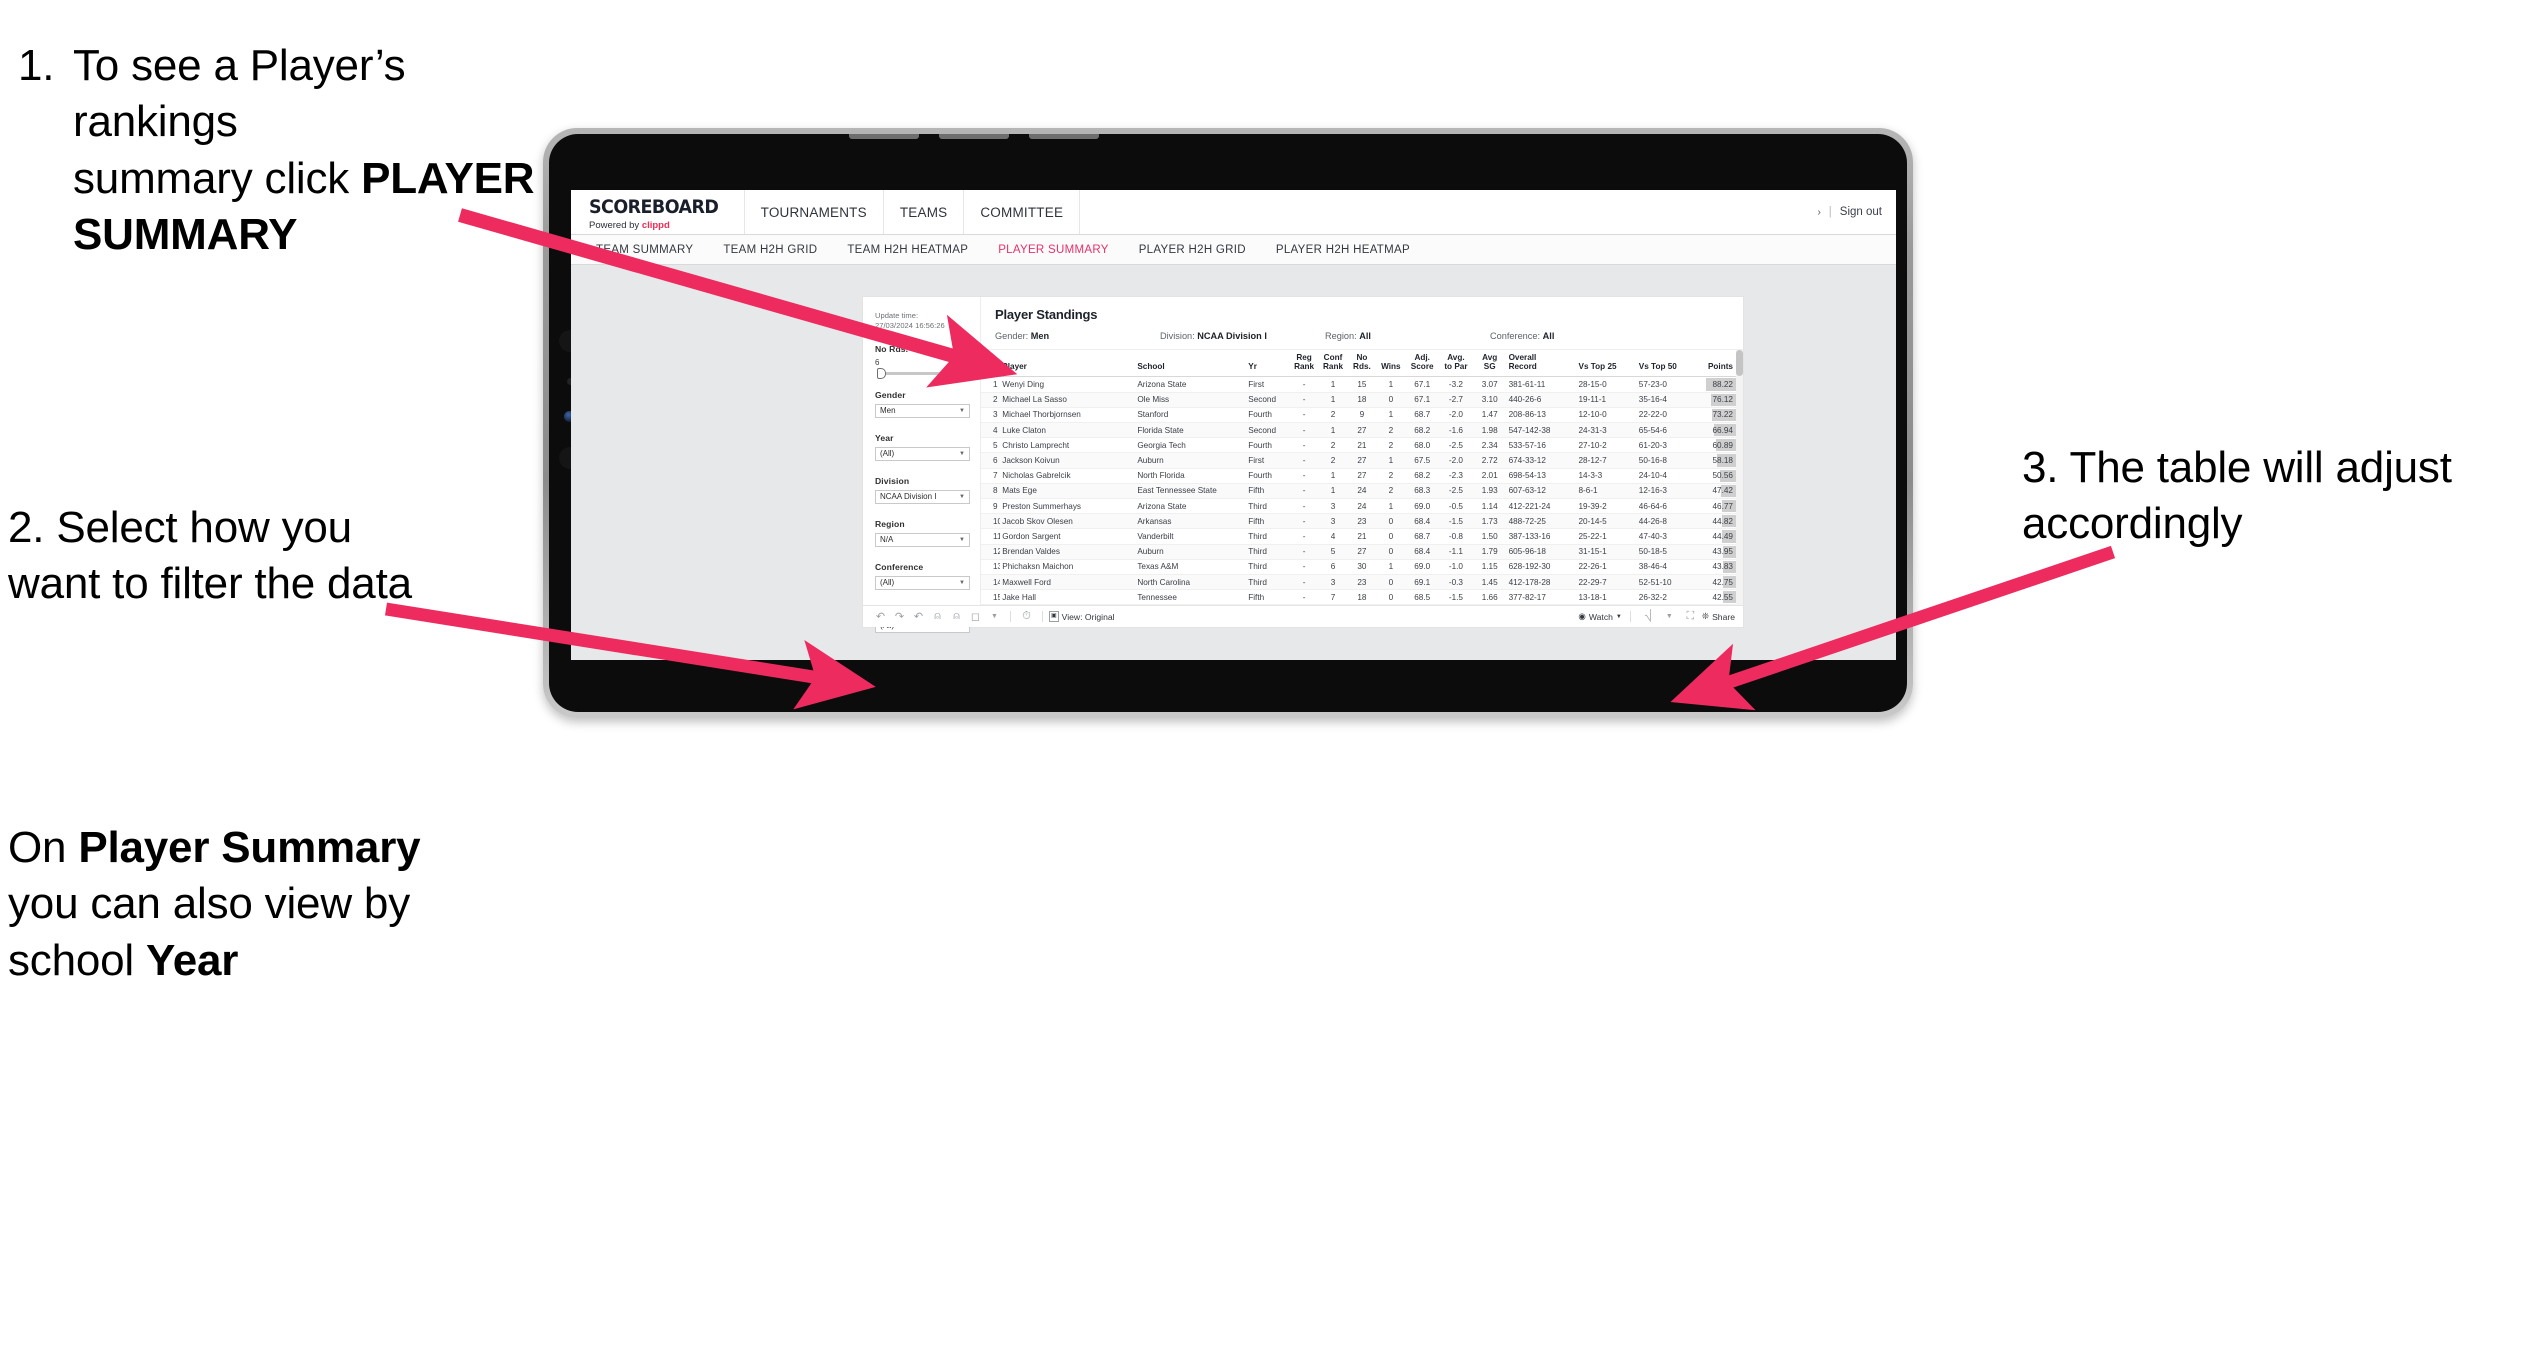  I want to click on sign-out-link: Sign out, so click(1861, 212).